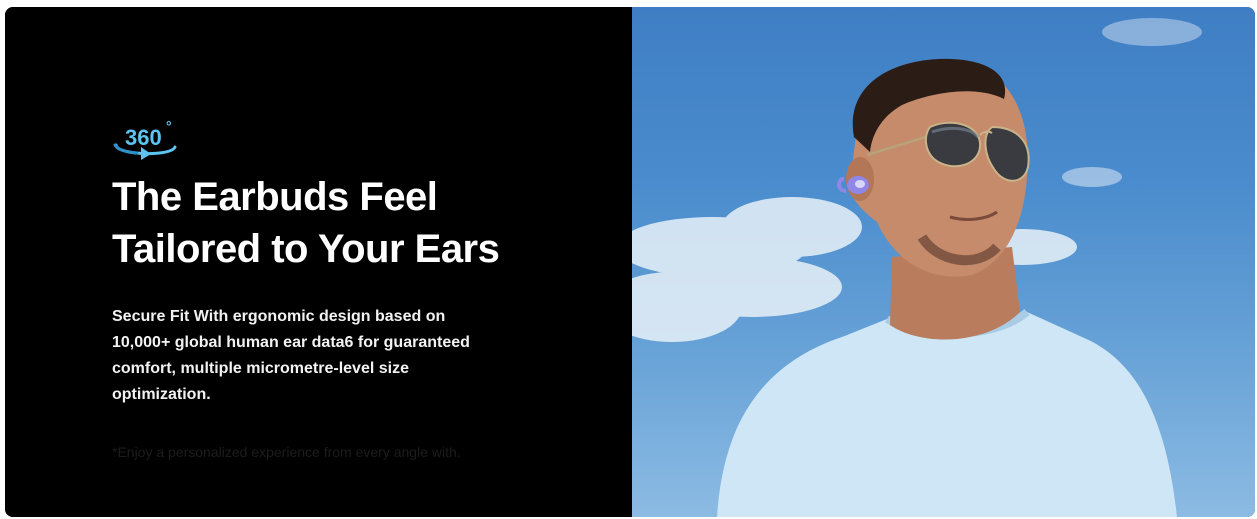 This screenshot has width=1257, height=519. Describe the element at coordinates (161, 394) in the screenshot. I see `description-line-4: optimization.` at that location.